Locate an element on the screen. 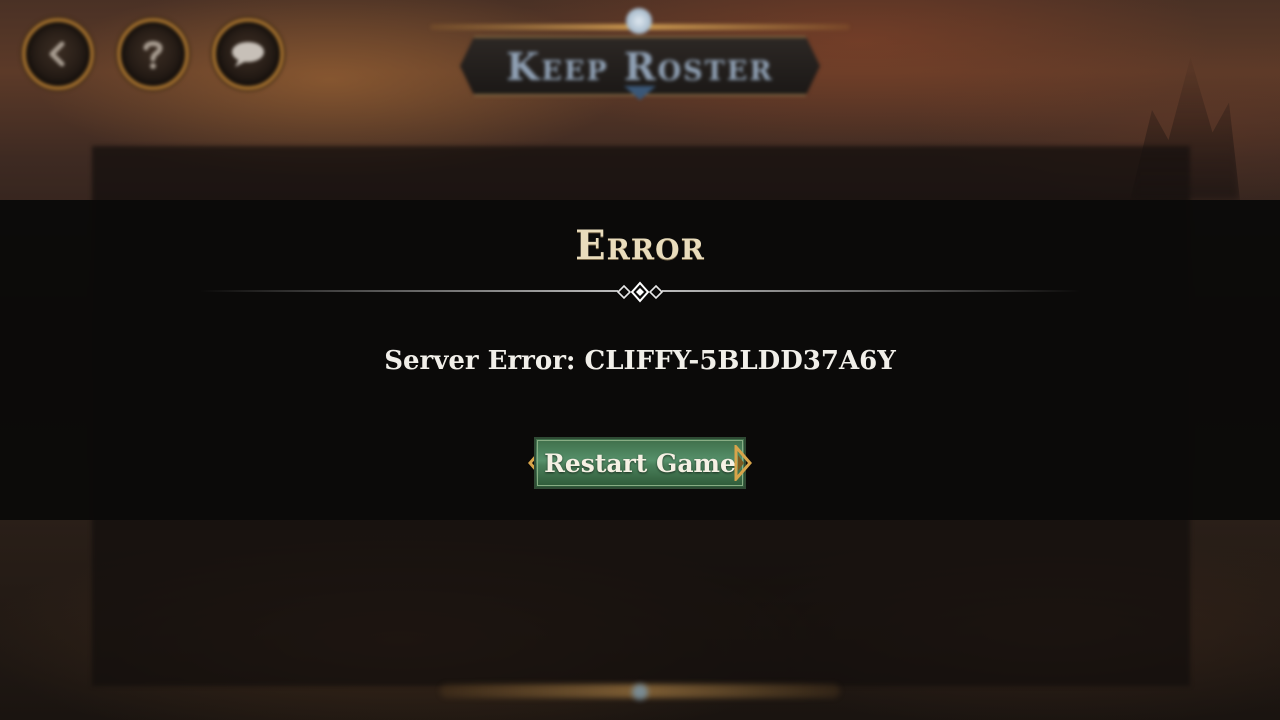 This screenshot has height=720, width=1280. error-title: Error is located at coordinates (640, 245).